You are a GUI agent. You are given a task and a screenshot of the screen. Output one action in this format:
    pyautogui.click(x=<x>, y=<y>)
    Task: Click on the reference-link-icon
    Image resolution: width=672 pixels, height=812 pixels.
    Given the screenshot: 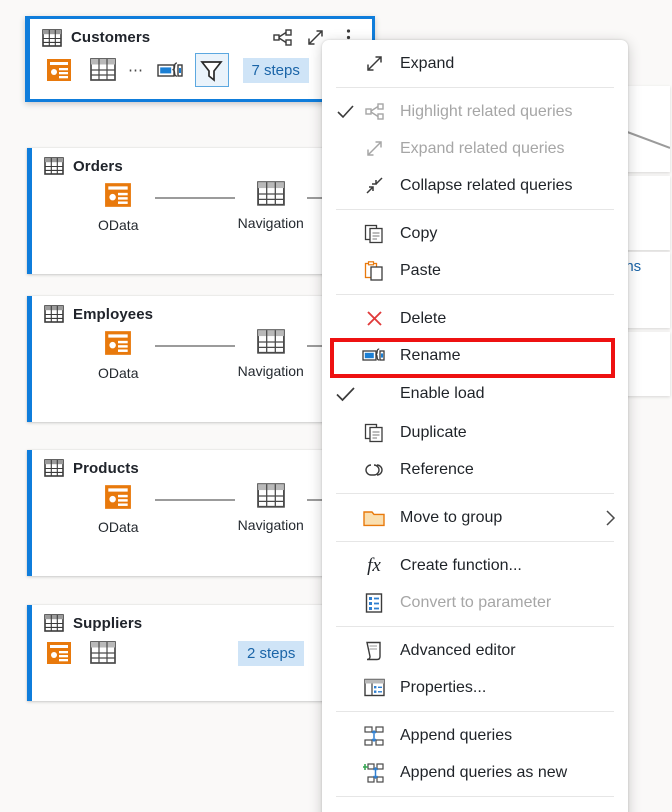 What is the action you would take?
    pyautogui.click(x=374, y=470)
    